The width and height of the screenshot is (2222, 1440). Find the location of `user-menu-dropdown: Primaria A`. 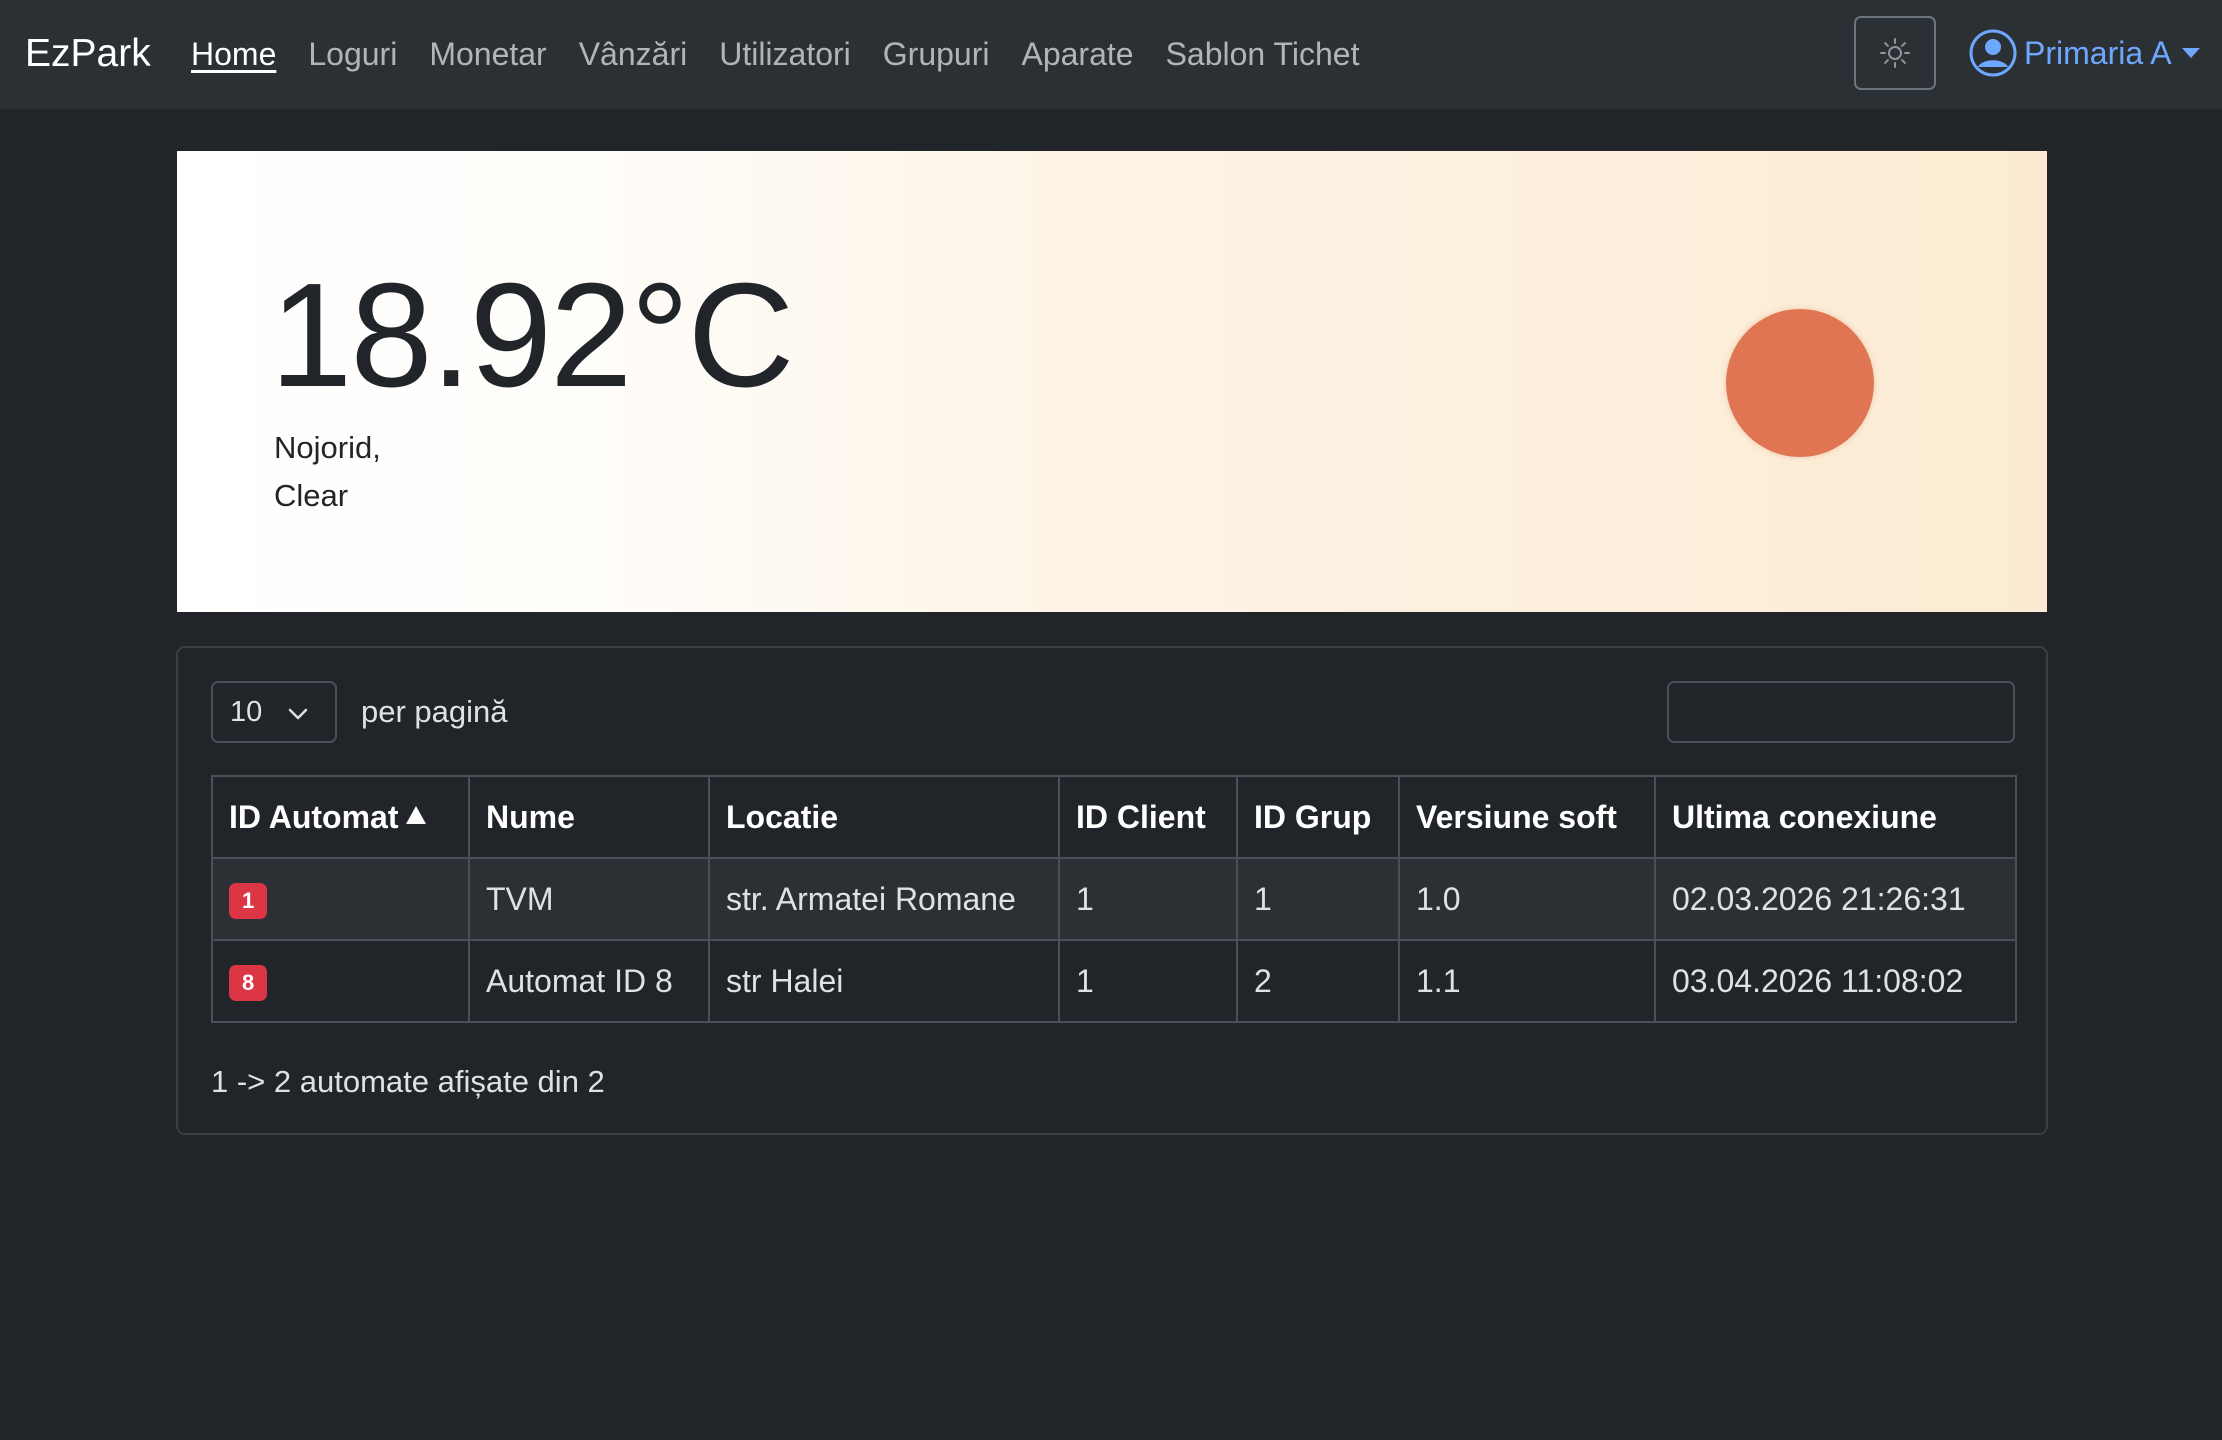

user-menu-dropdown: Primaria A is located at coordinates (2084, 53).